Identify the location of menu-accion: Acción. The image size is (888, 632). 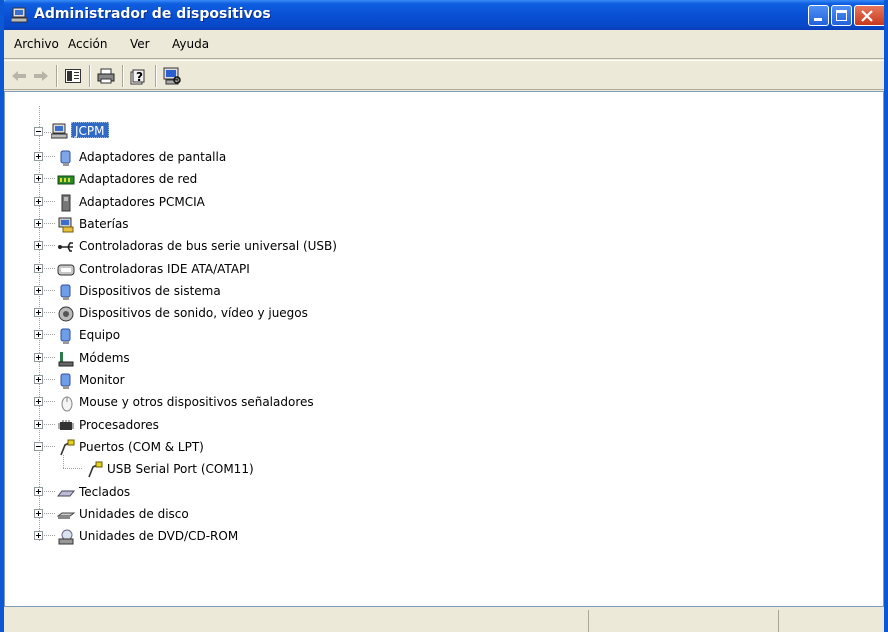
(87, 44).